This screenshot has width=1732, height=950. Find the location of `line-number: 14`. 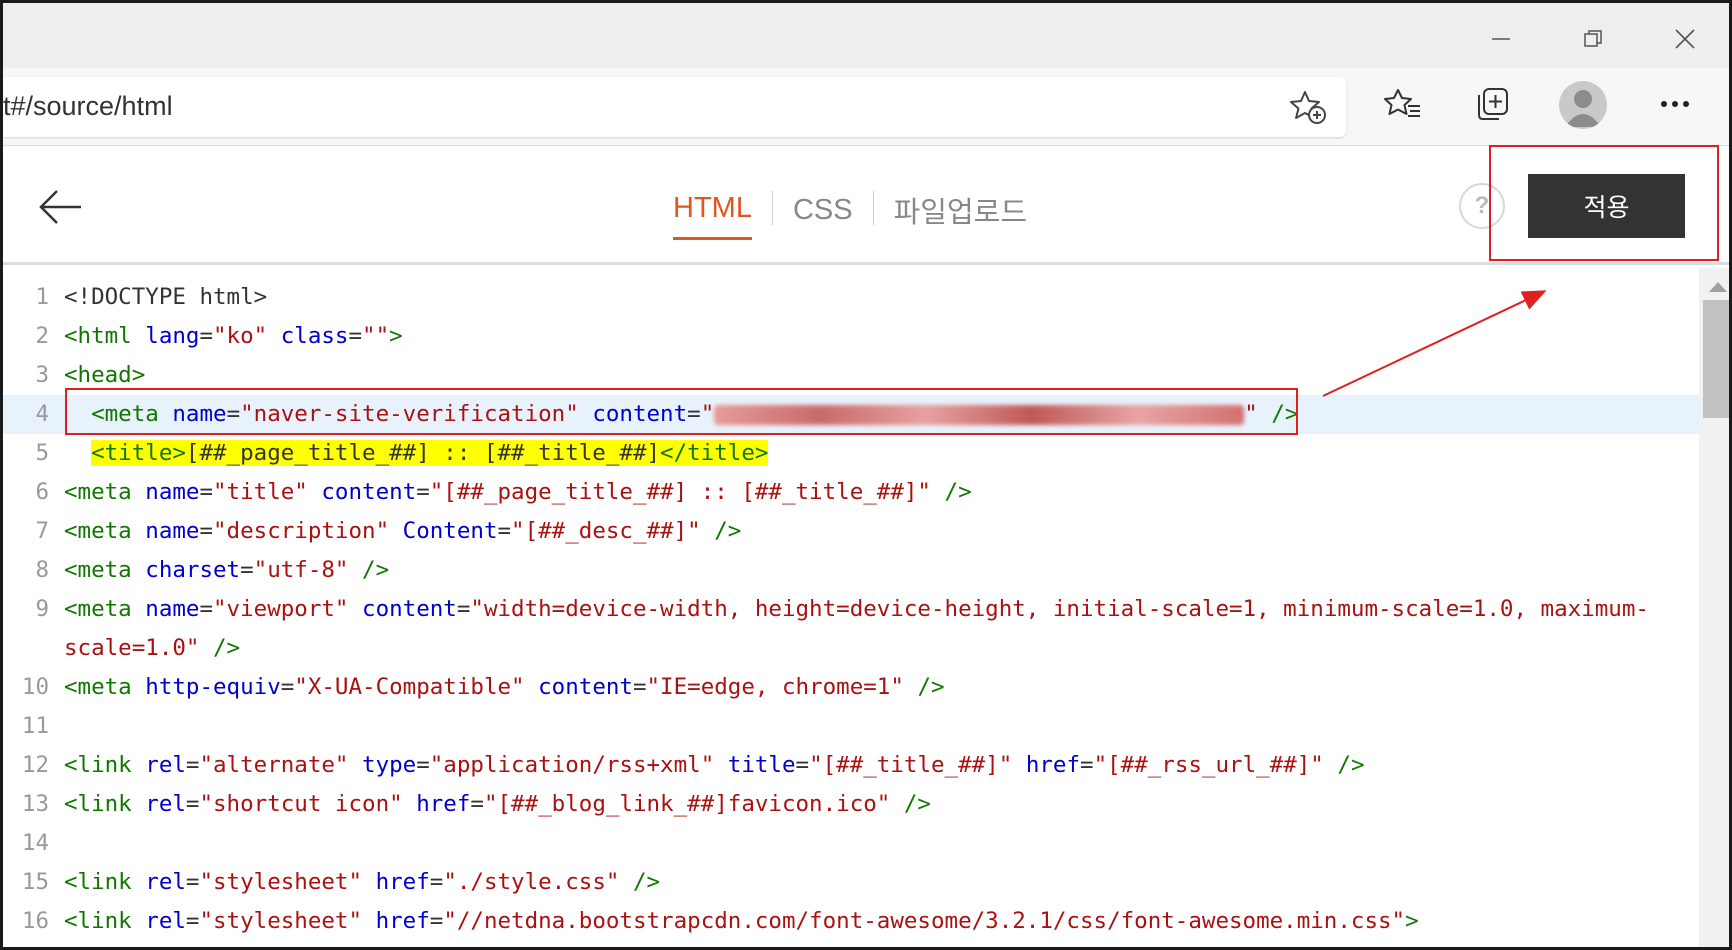

line-number: 14 is located at coordinates (35, 843).